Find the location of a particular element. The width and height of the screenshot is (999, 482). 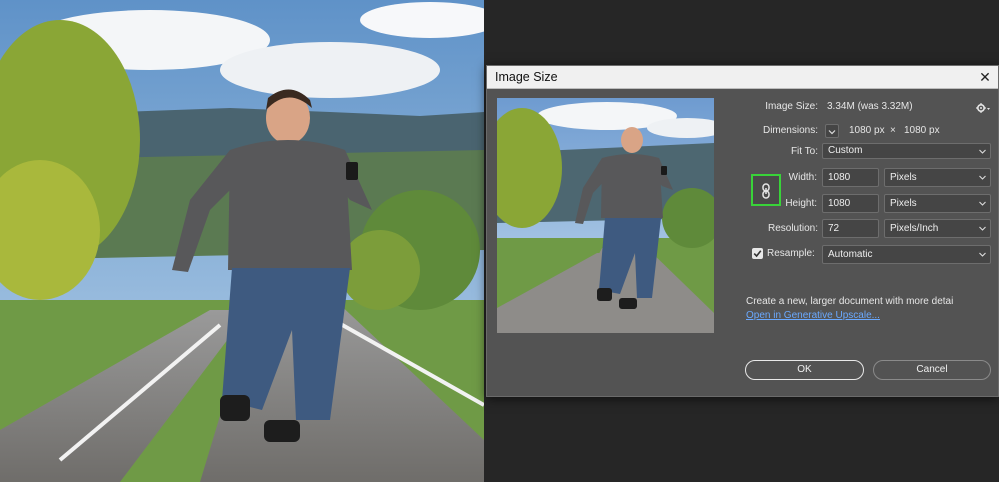

resample-method-value: Automatic is located at coordinates (850, 254).